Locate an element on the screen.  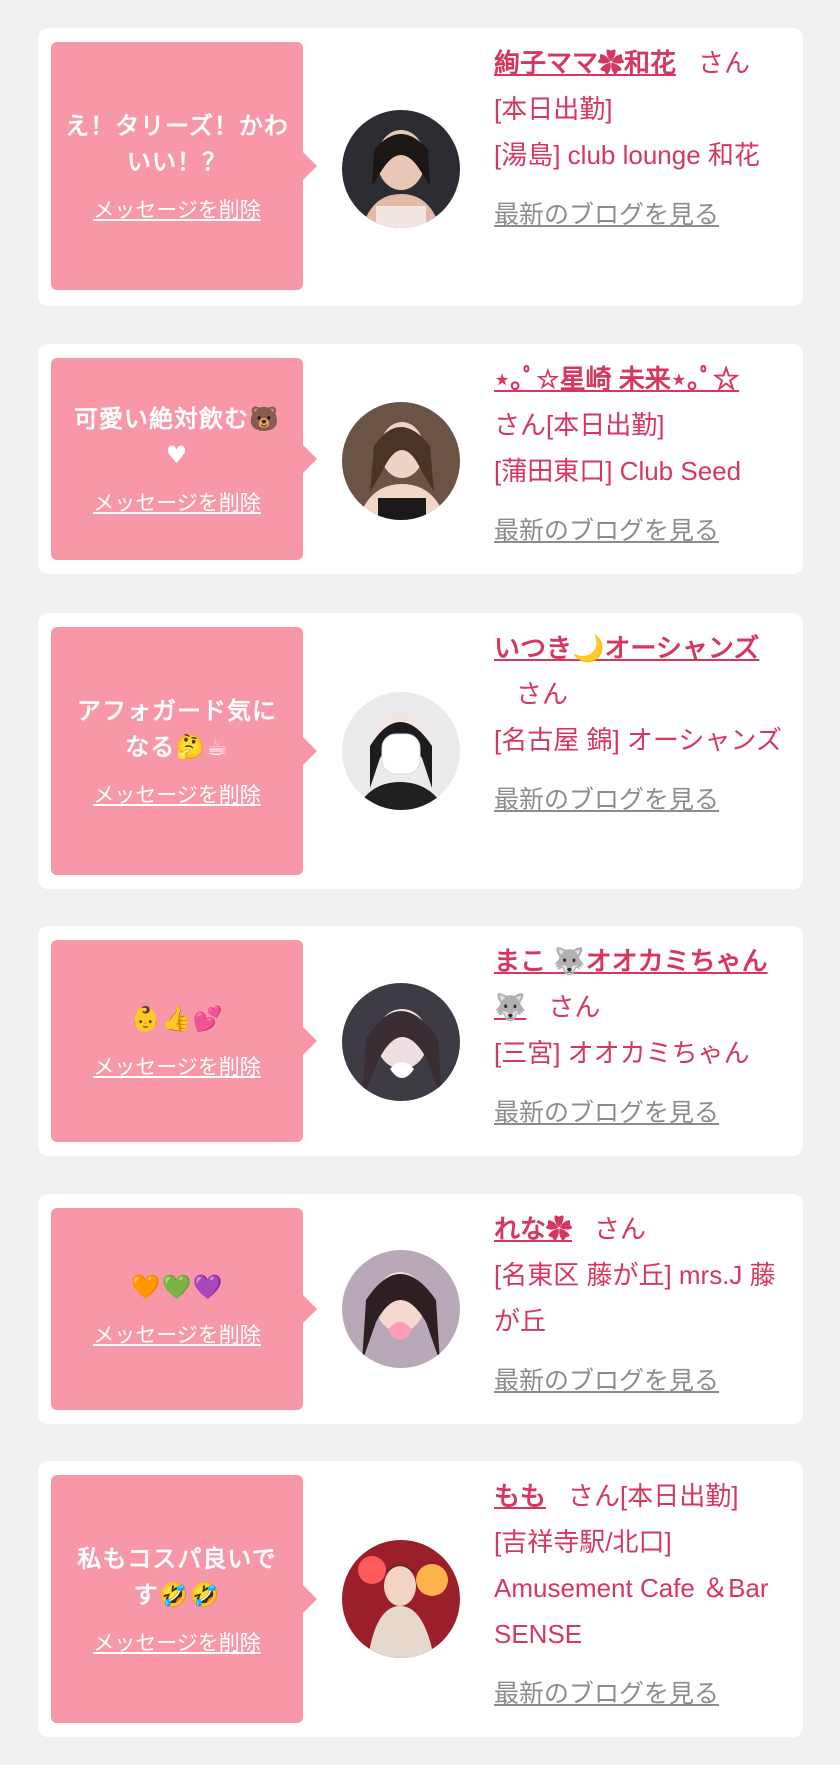
message-text: え！タリーズ！かわいい！？ is located at coordinates (177, 144).